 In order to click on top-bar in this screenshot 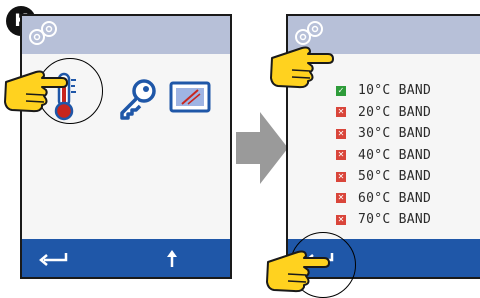, I will do `click(126, 35)`.